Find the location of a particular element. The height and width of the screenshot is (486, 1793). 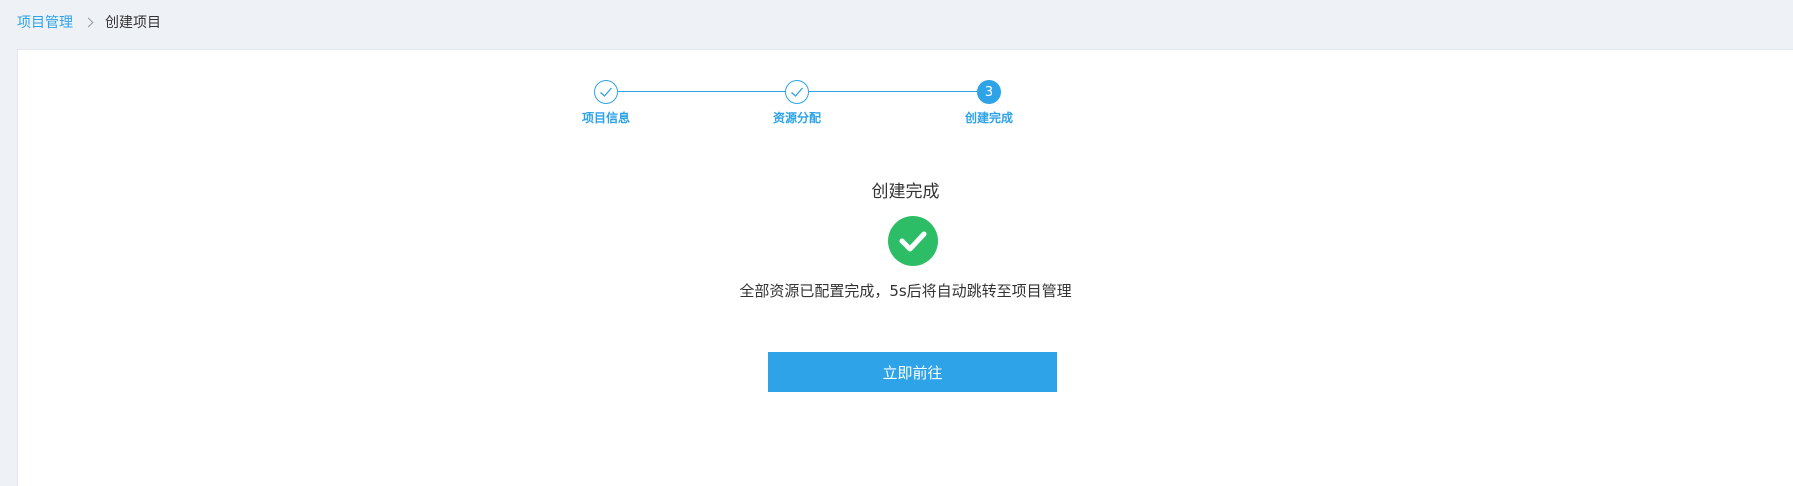

step-2-node is located at coordinates (797, 92).